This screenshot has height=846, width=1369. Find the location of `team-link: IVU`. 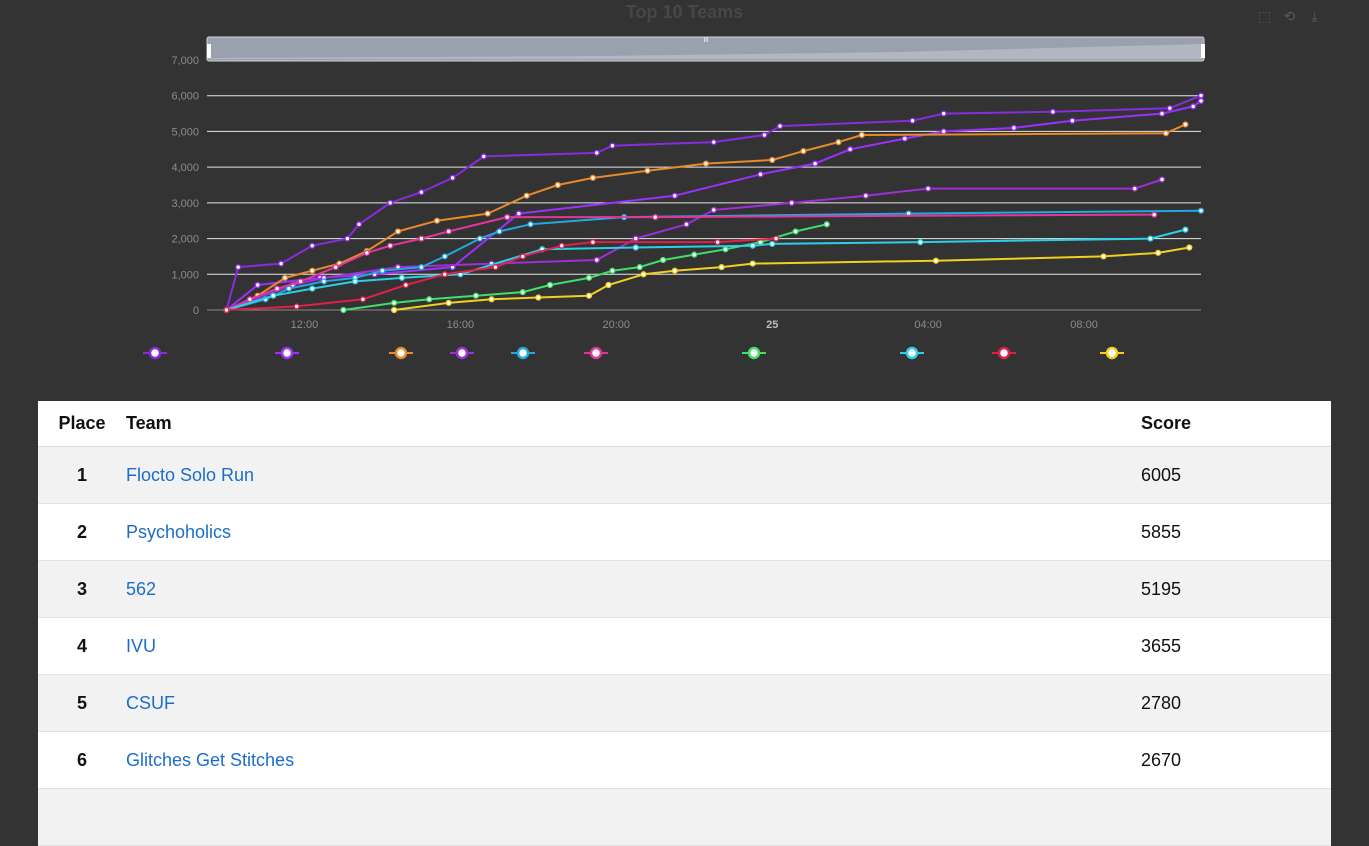

team-link: IVU is located at coordinates (141, 646).